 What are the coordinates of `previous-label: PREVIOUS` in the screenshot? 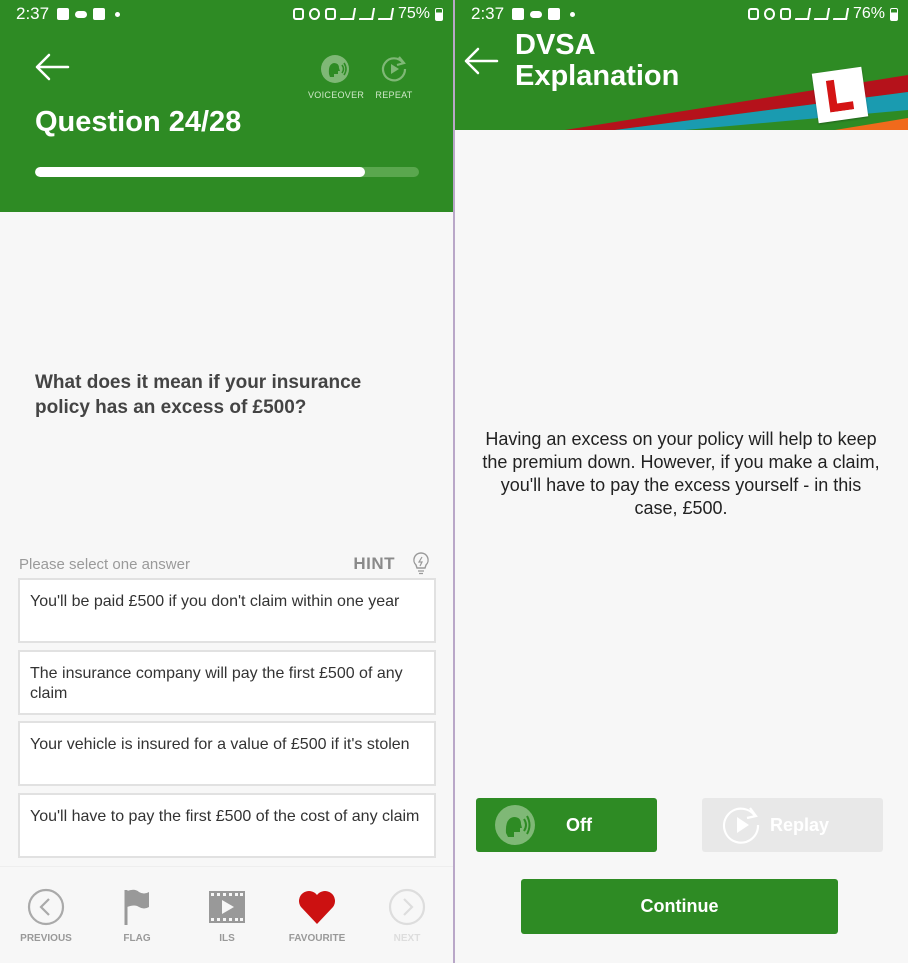 It's located at (46, 938).